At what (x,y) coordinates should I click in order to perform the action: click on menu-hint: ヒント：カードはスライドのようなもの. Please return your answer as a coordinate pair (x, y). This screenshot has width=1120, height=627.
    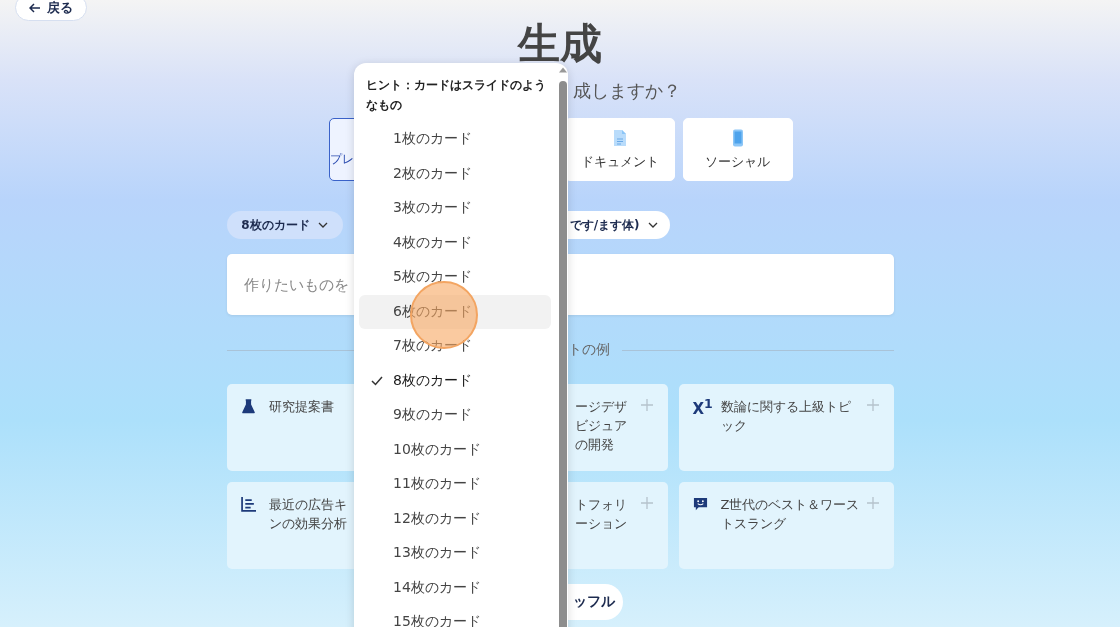
    Looking at the image, I should click on (456, 95).